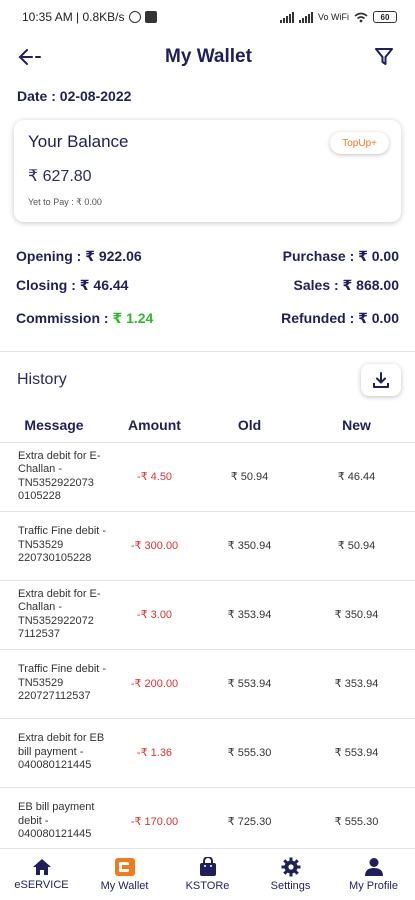 Image resolution: width=415 pixels, height=900 pixels. What do you see at coordinates (249, 425) in the screenshot?
I see `column-header-old: Old` at bounding box center [249, 425].